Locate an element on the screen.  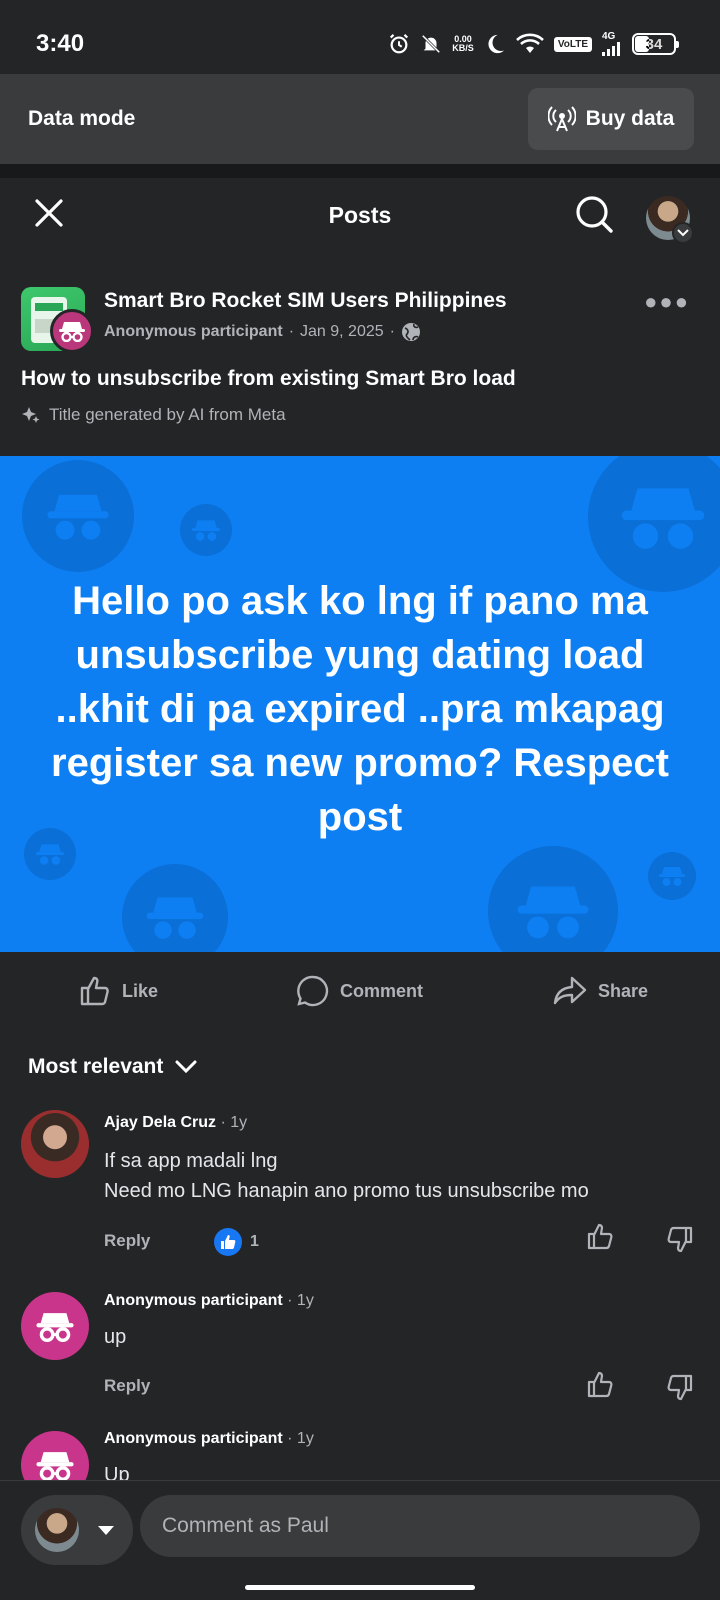
alarm-icon is located at coordinates (399, 44).